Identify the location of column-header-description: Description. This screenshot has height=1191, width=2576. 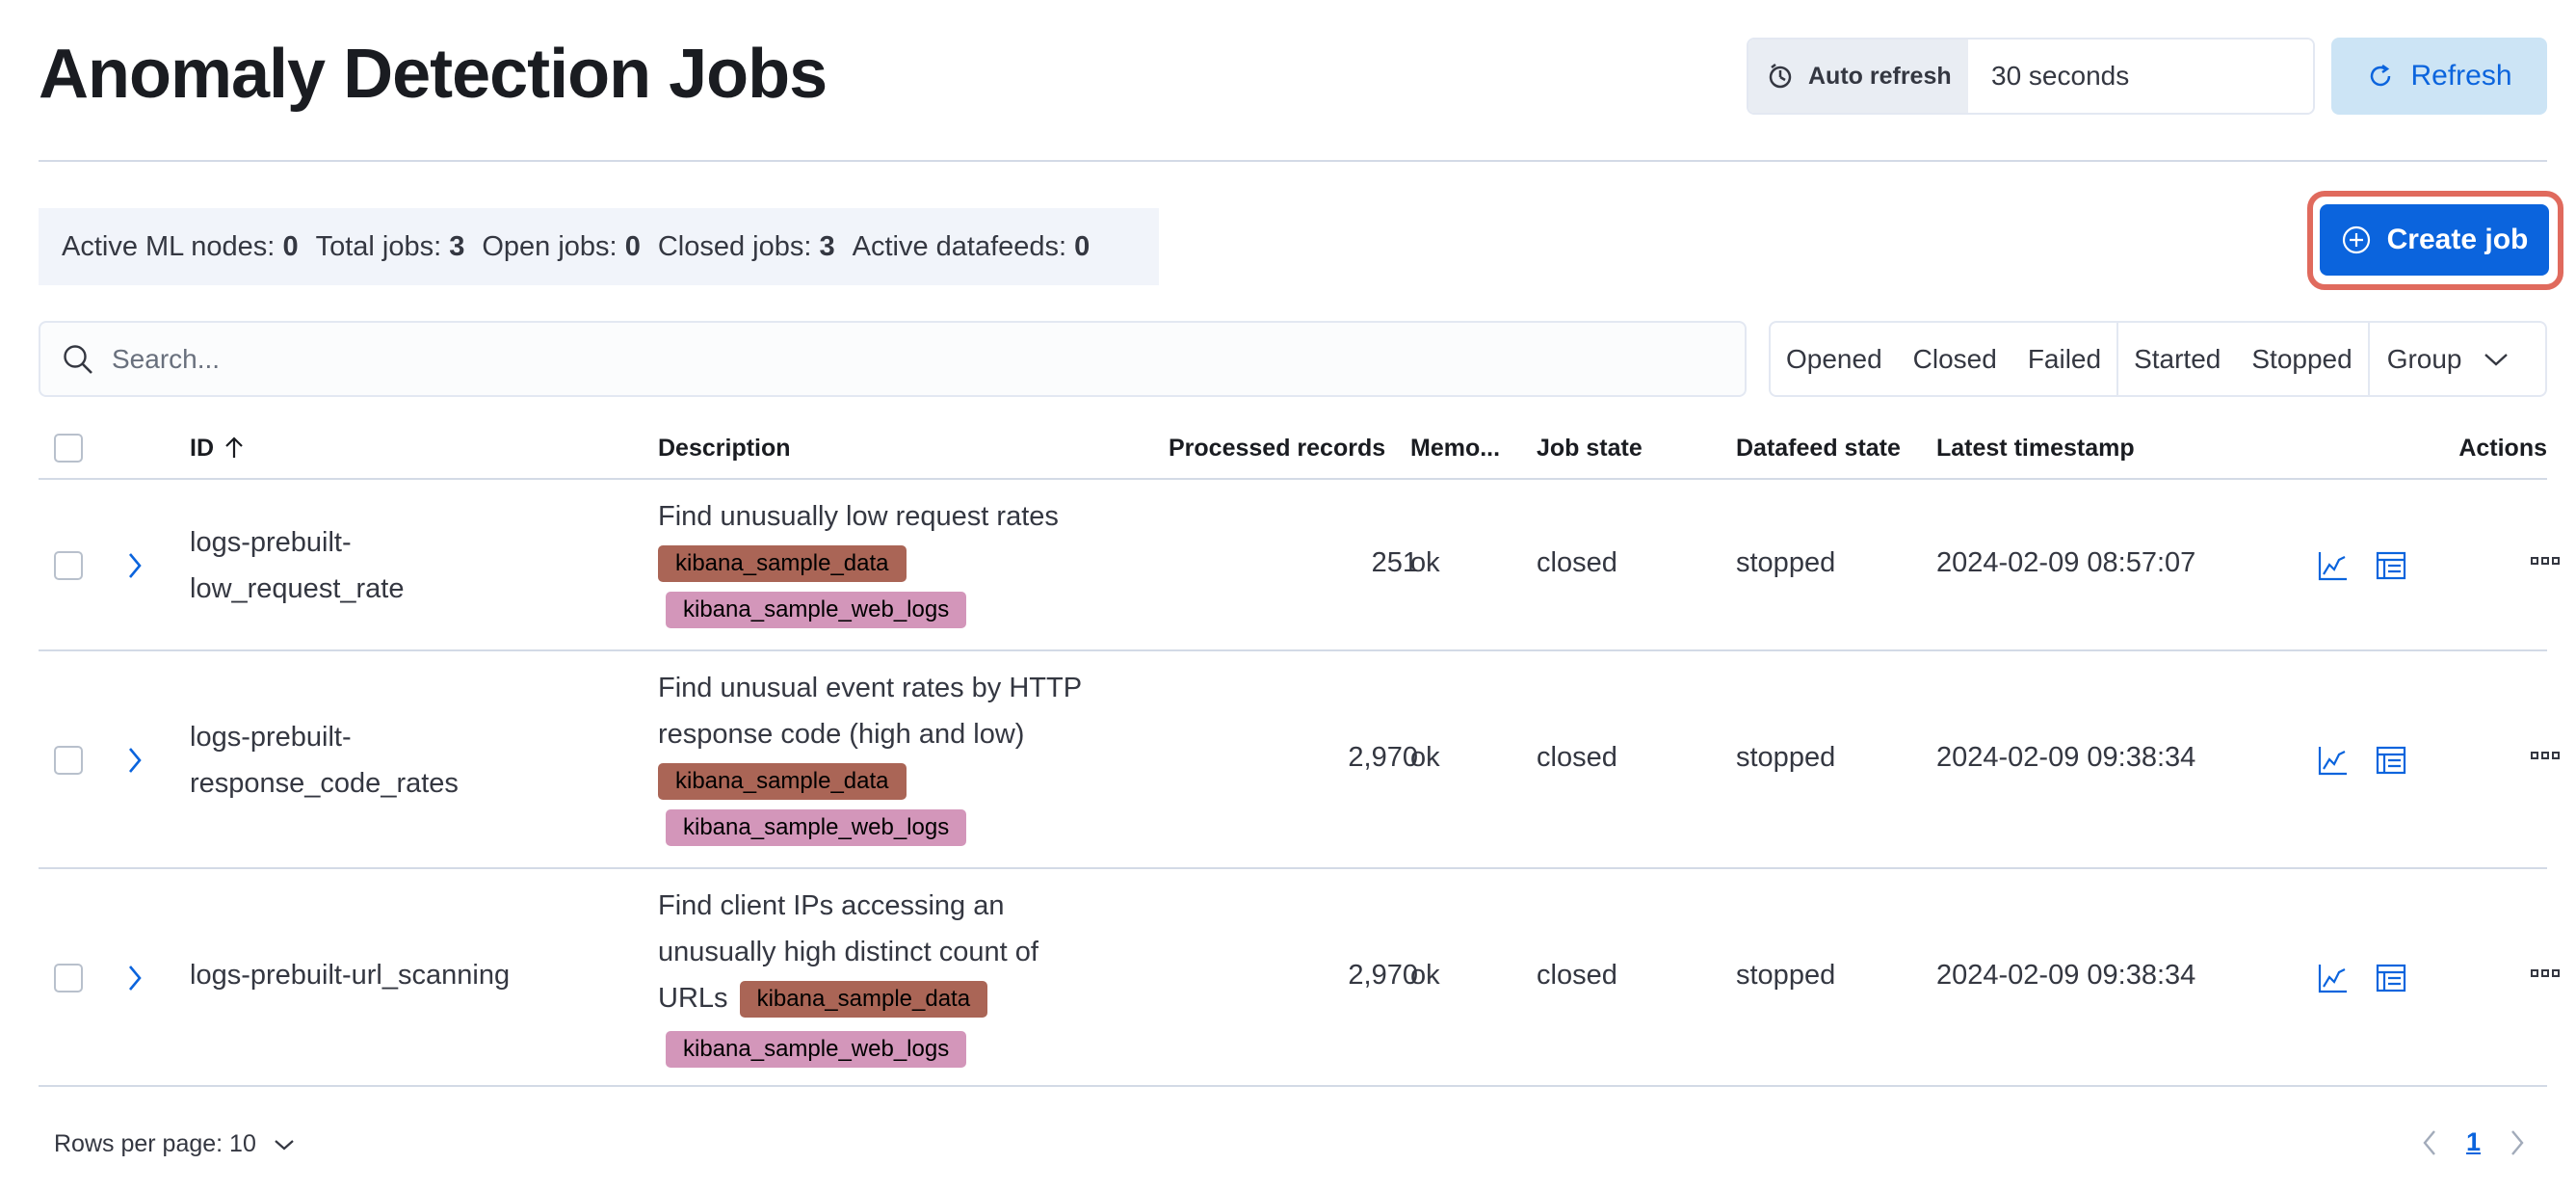
(724, 448).